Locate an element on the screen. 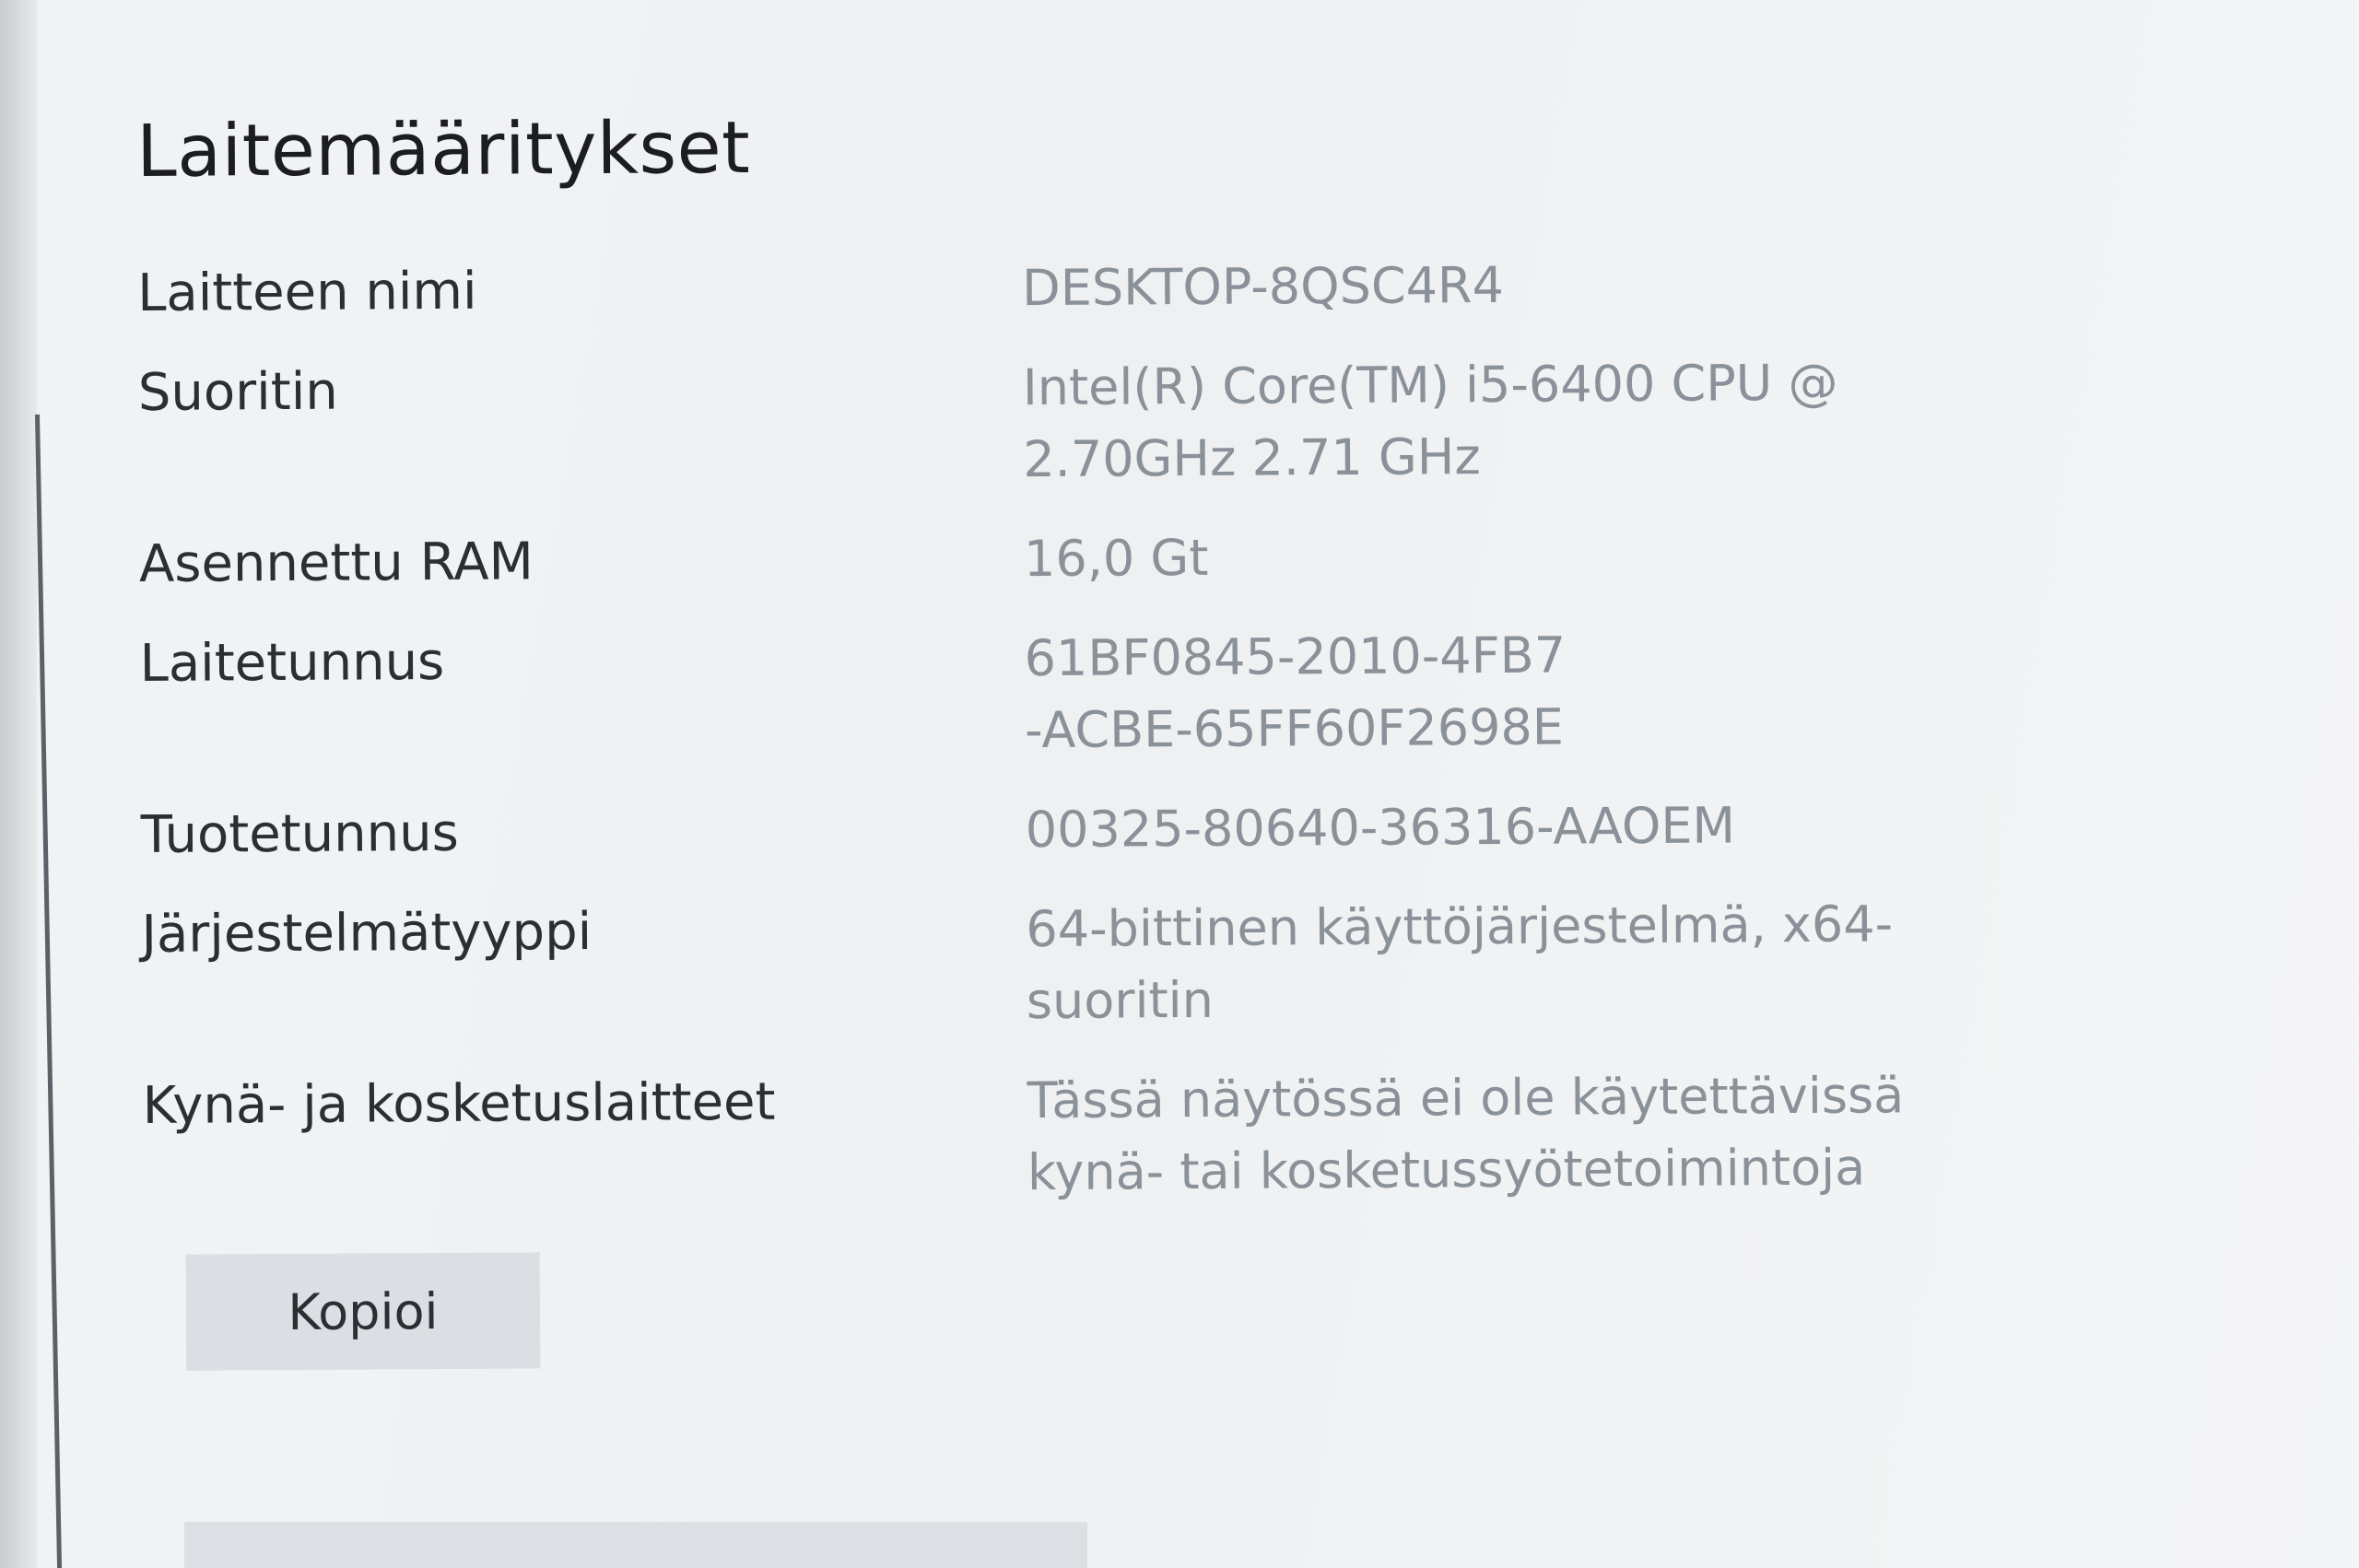  spec-row-device-name: Laitteen nimi DESKTOP-8QSC4R4 is located at coordinates (1058, 288).